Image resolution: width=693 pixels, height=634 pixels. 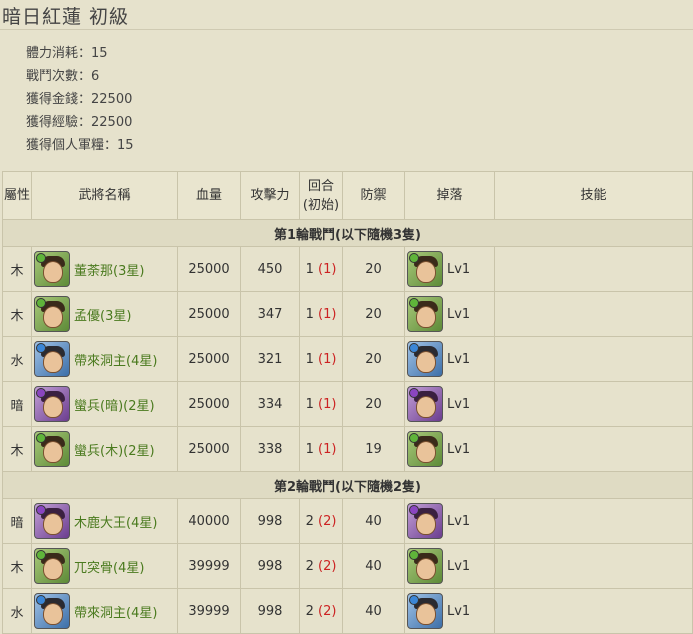 I want to click on turn-cell: 2 (2), so click(x=321, y=611).